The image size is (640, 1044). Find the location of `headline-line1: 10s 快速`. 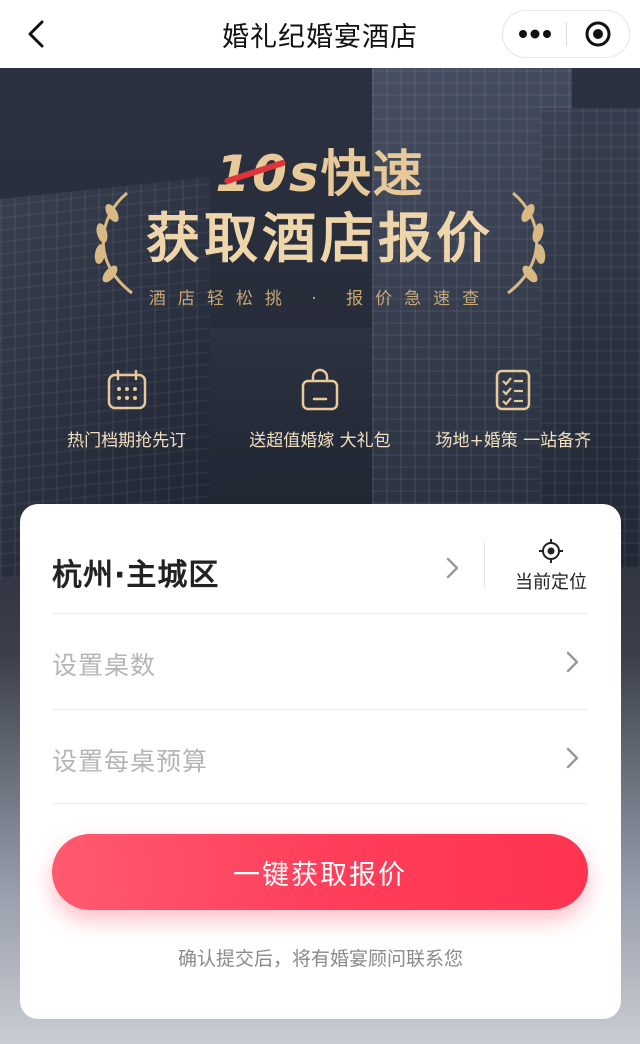

headline-line1: 10s 快速 is located at coordinates (320, 174).